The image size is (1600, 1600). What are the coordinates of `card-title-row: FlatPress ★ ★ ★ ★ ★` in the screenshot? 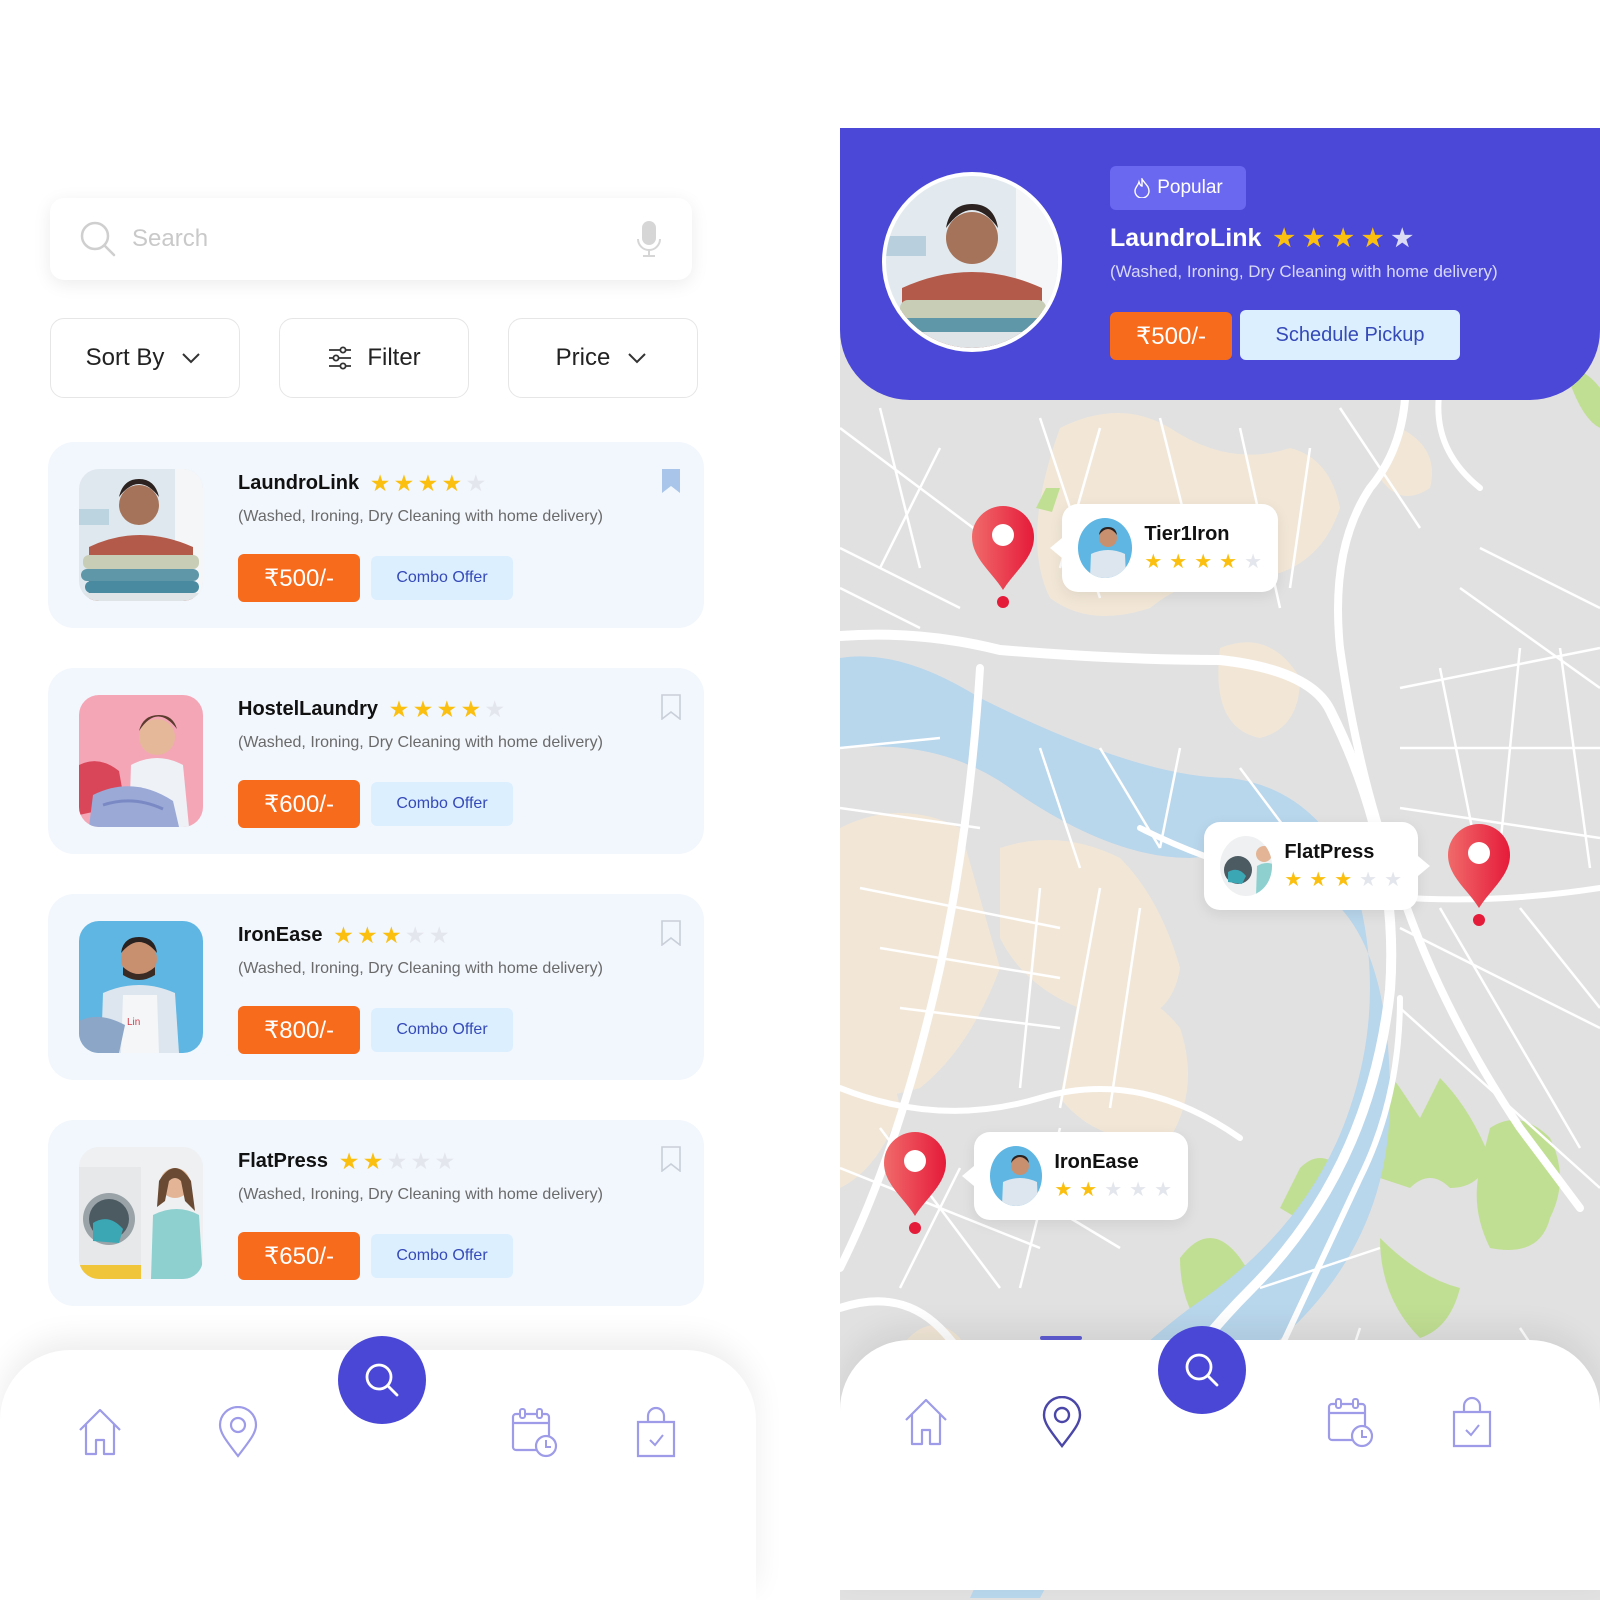 It's located at (346, 1161).